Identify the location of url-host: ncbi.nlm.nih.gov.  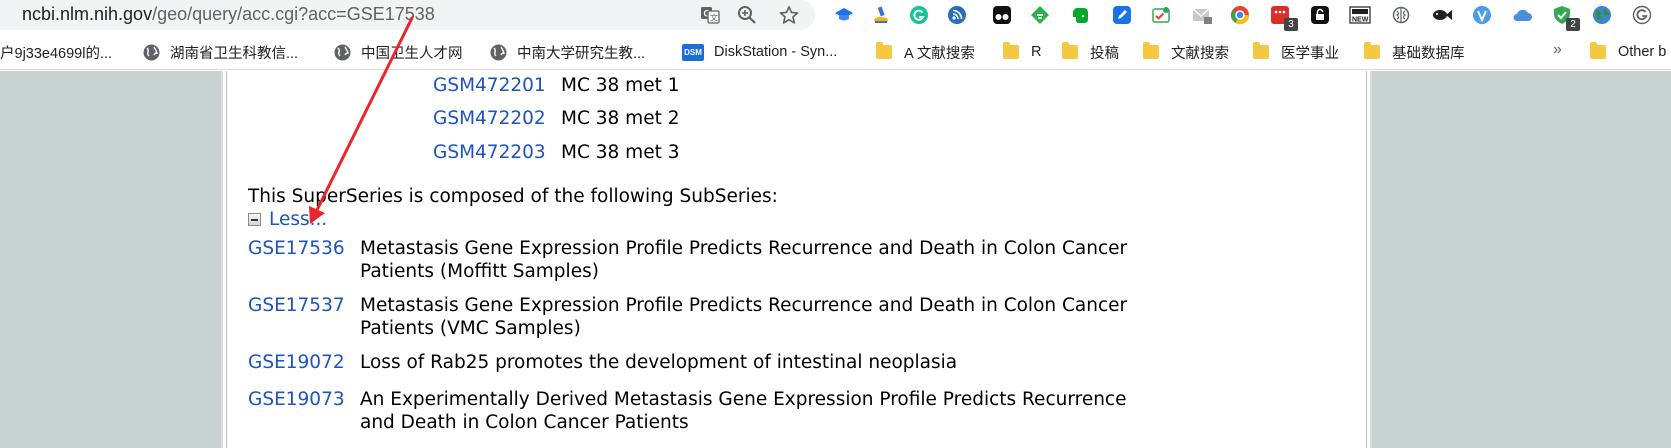
(87, 14).